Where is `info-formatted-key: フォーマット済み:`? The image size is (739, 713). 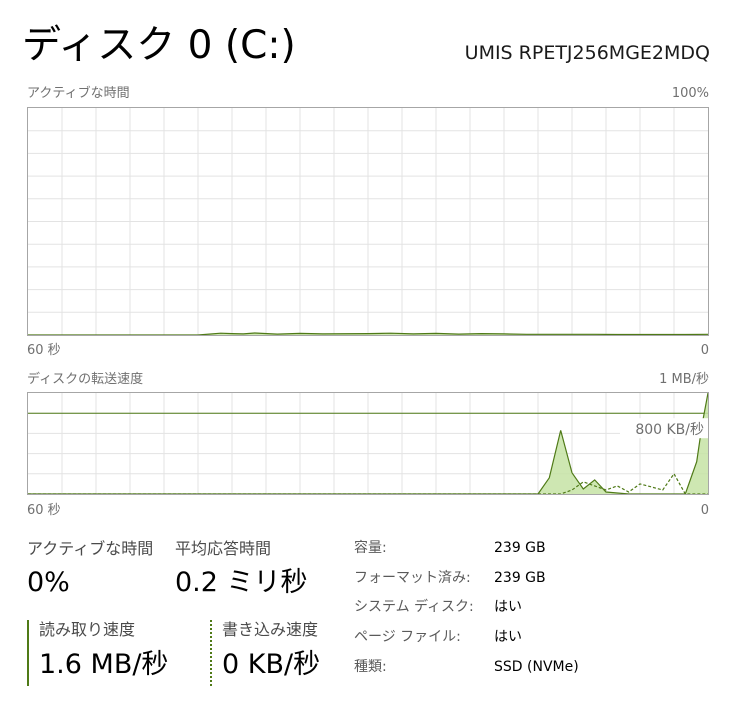
info-formatted-key: フォーマット済み: is located at coordinates (412, 578).